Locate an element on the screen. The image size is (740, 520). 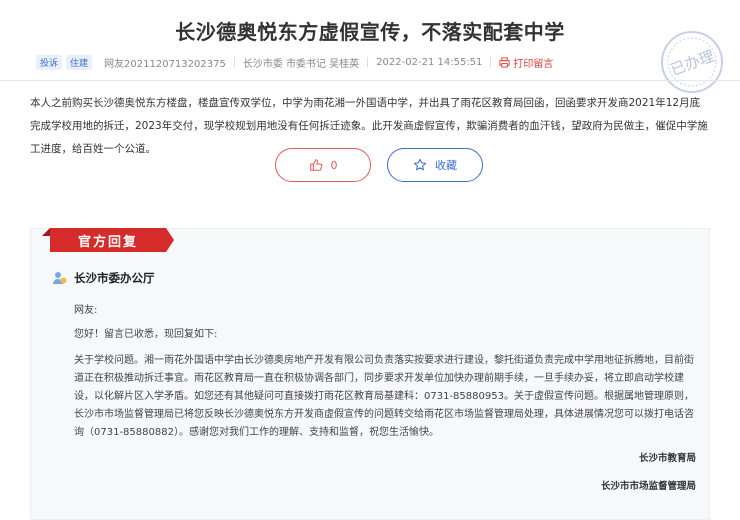
stamp-text: 已办理 is located at coordinates (692, 63).